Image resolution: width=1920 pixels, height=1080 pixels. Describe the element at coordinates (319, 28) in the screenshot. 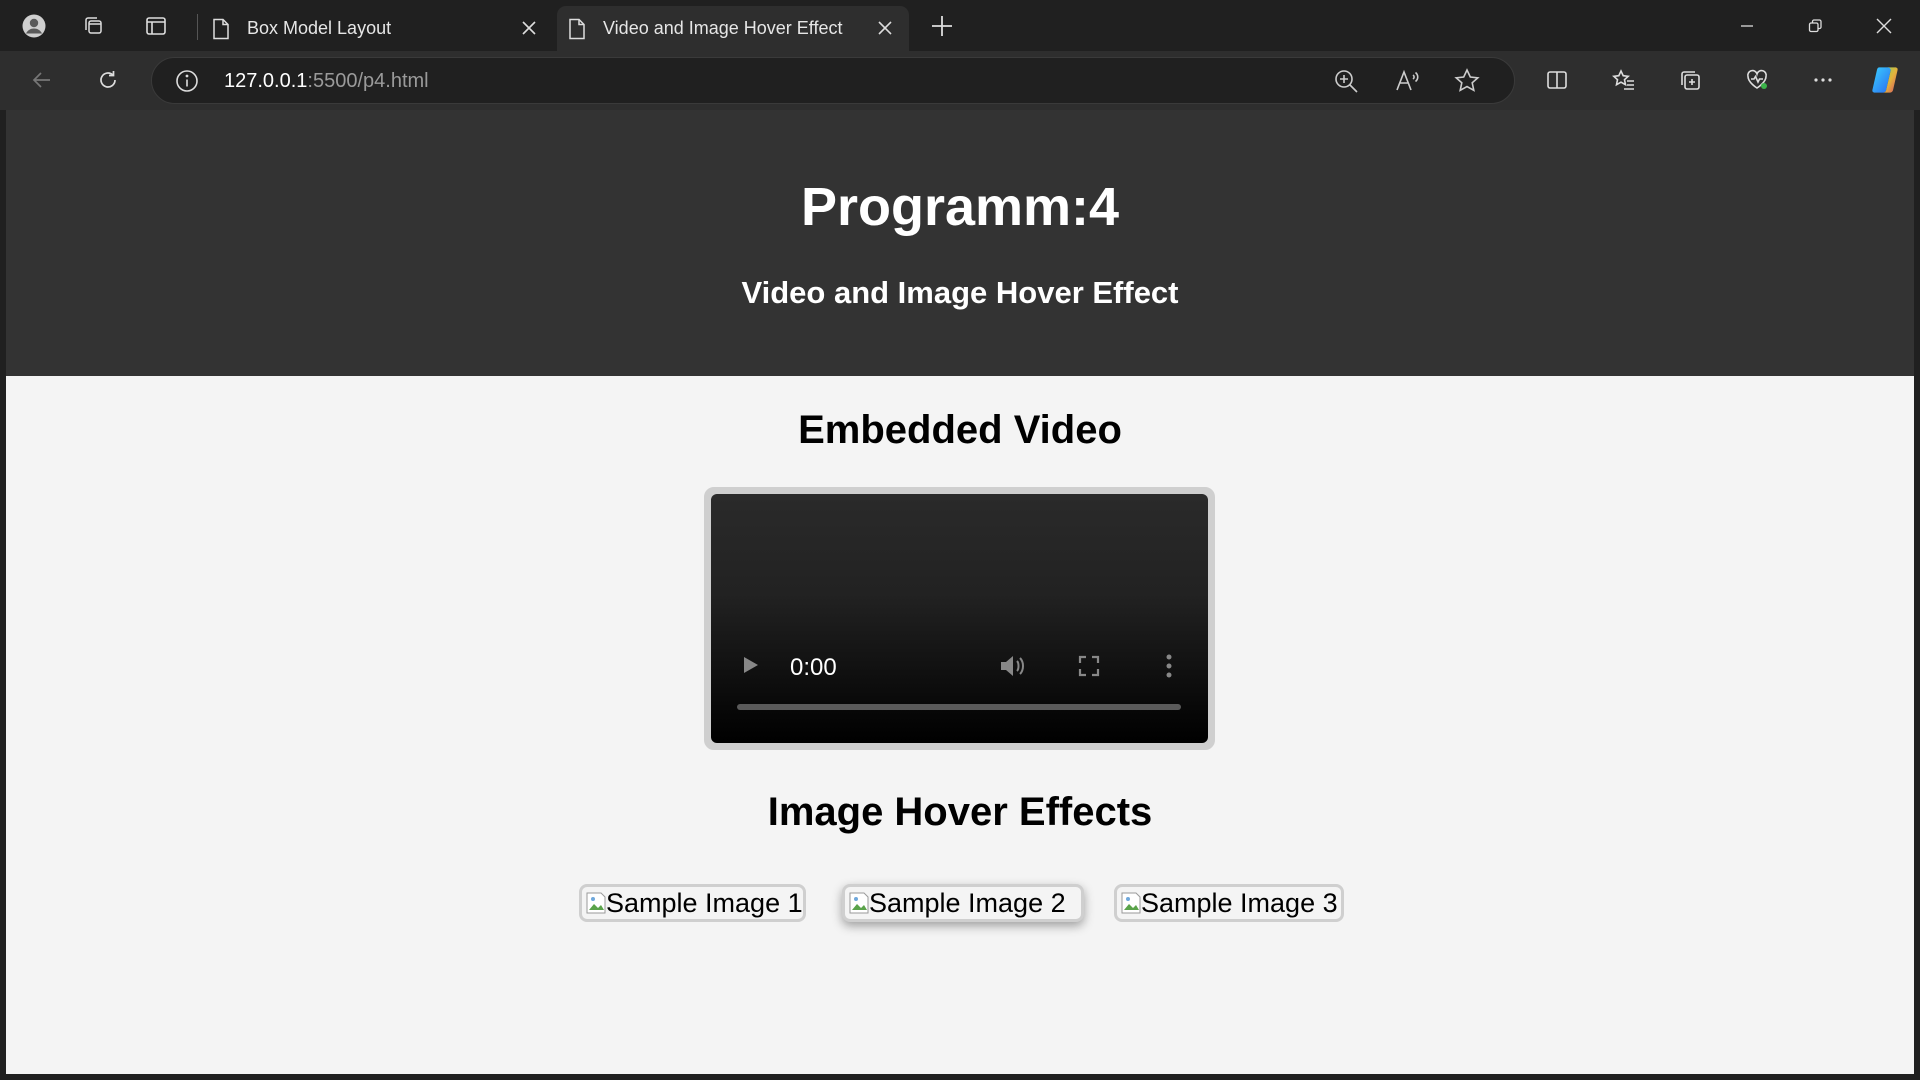

I see `tab-title: Box Model Layout` at that location.